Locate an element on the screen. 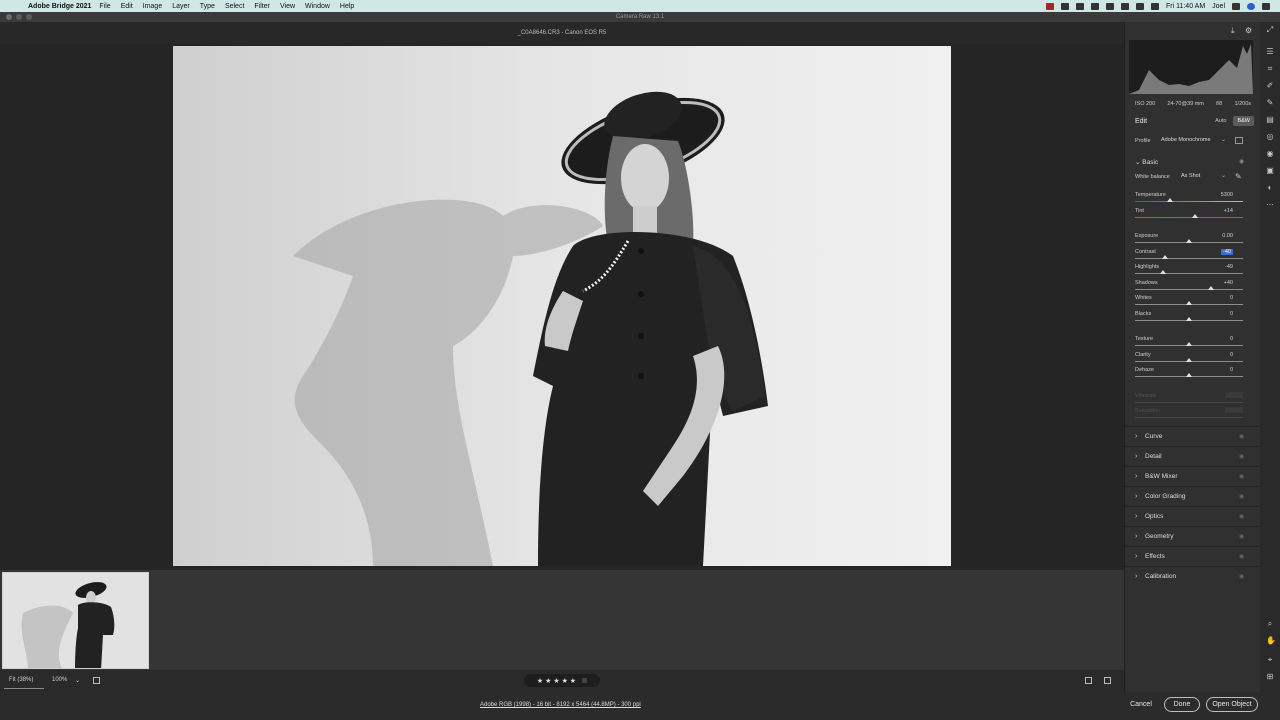 The image size is (1280, 720). wifi-icon is located at coordinates (1124, 6).